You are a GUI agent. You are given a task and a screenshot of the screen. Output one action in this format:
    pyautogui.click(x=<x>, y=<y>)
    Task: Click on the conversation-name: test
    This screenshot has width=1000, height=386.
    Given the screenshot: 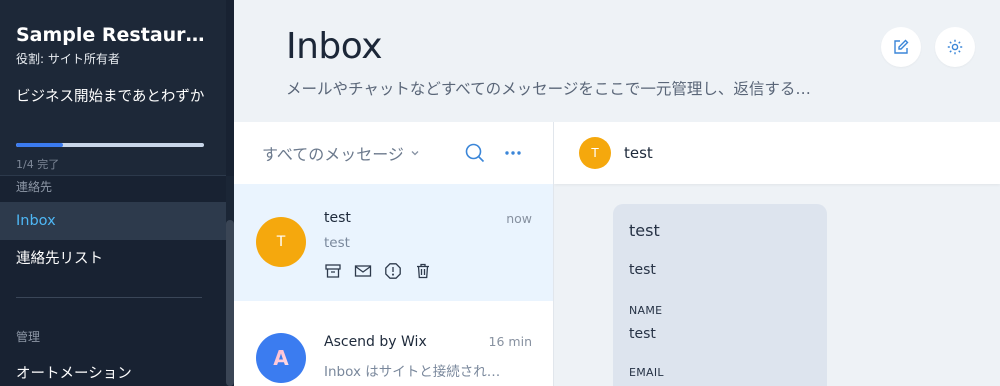 What is the action you would take?
    pyautogui.click(x=337, y=218)
    